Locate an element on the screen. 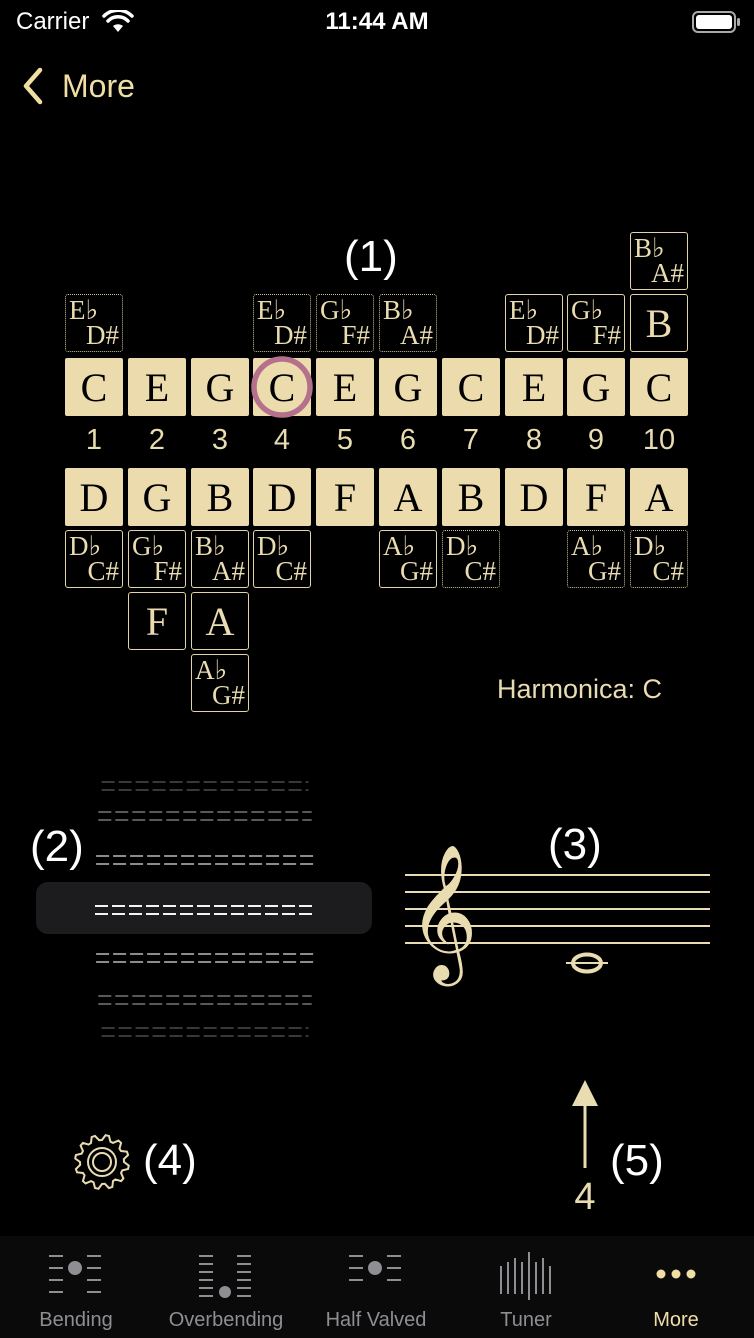  hole-number: 1 is located at coordinates (94, 440).